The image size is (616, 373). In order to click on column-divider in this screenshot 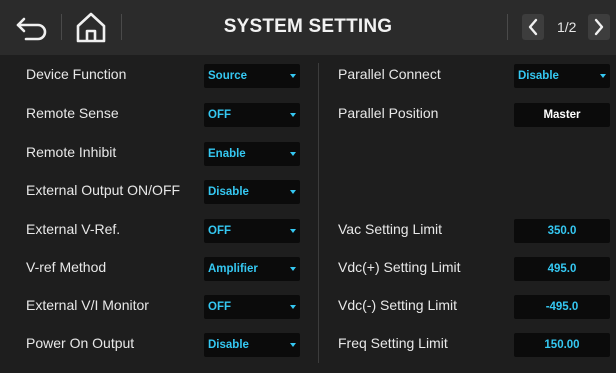, I will do `click(318, 213)`.